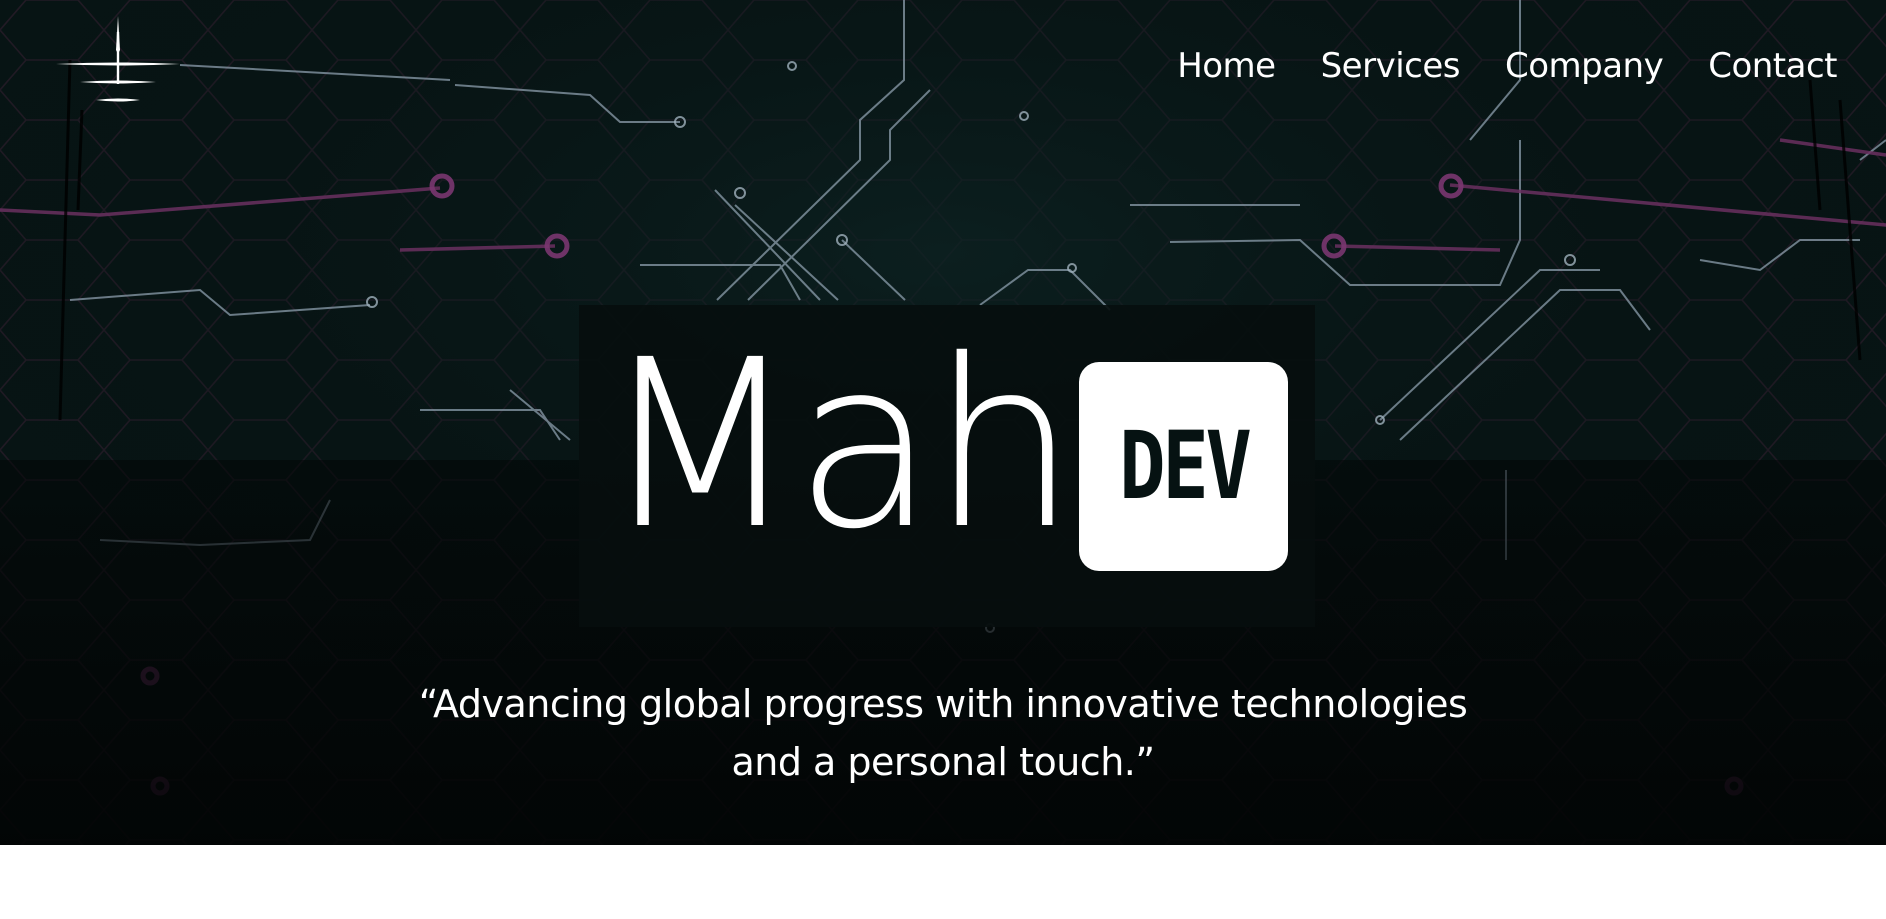  I want to click on brand-logo: Mah DEV, so click(944, 454).